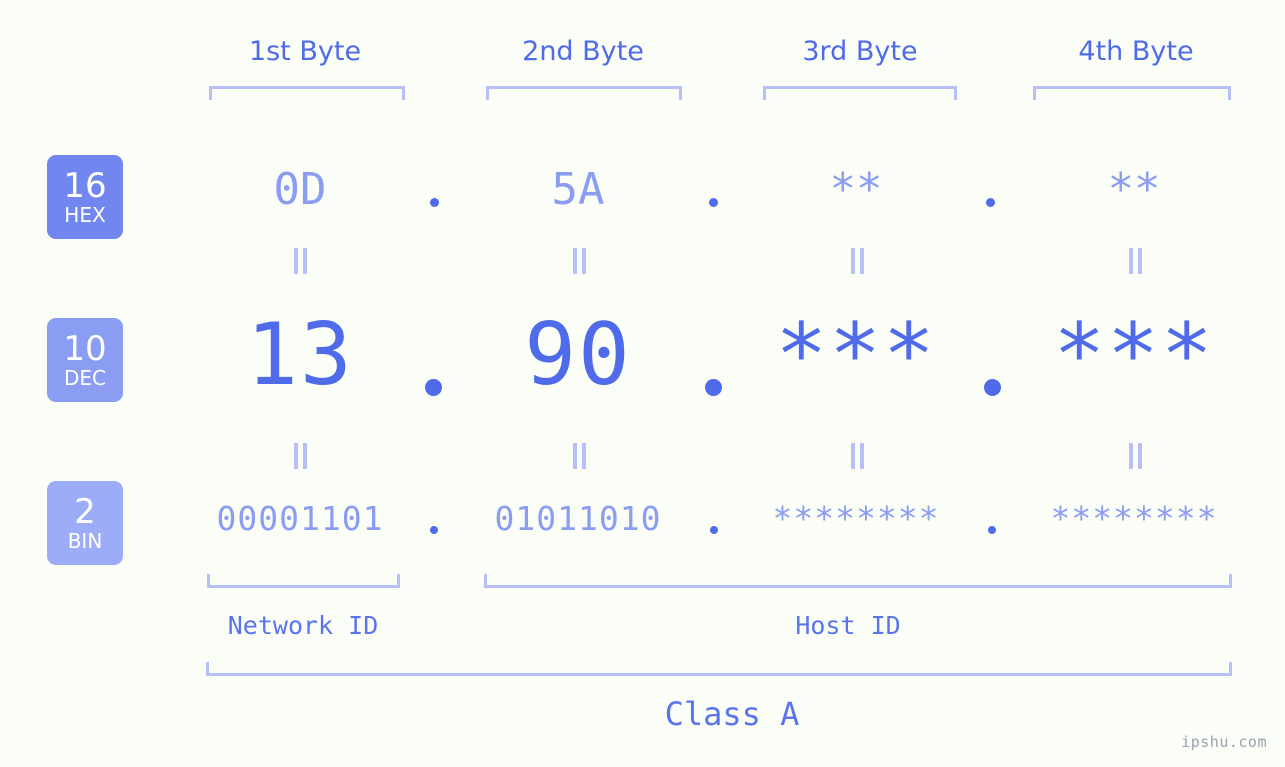 The image size is (1285, 767). I want to click on byte-header-2: 2nd Byte, so click(583, 51).